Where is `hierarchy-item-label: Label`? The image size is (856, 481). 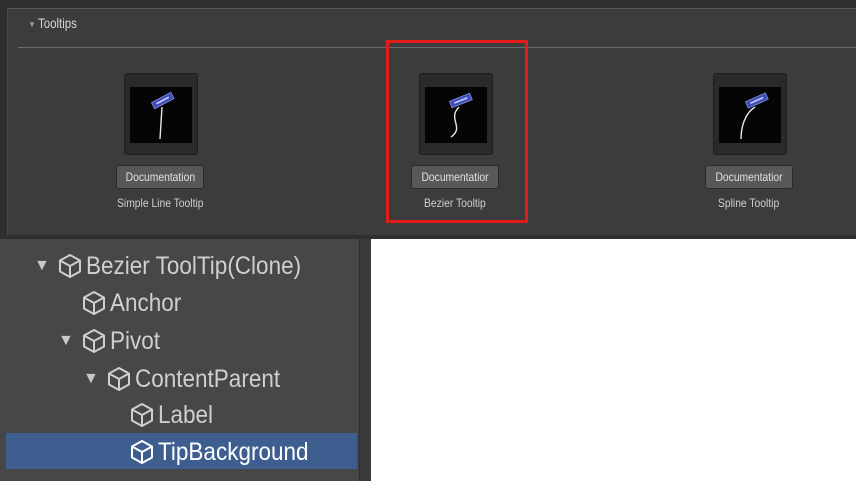
hierarchy-item-label: Label is located at coordinates (174, 414).